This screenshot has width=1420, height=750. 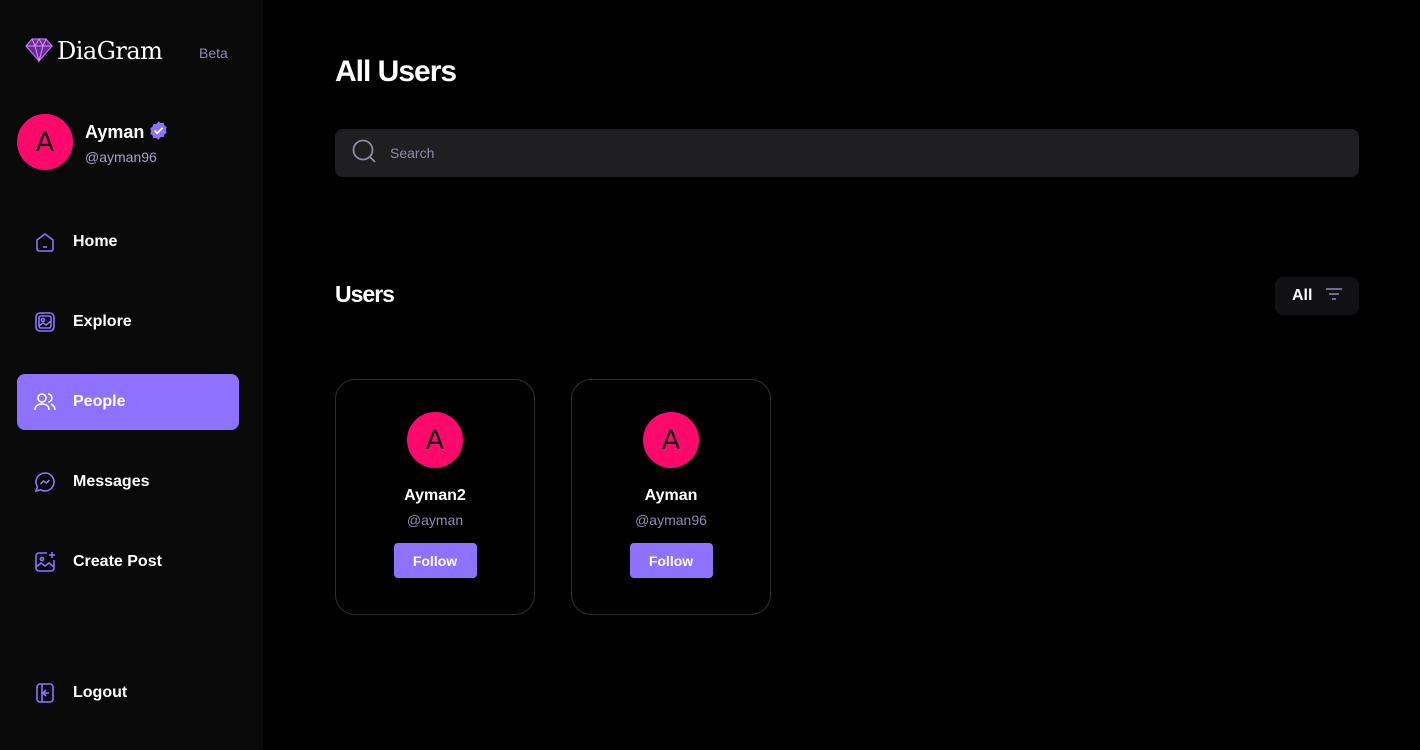 I want to click on search-bar, so click(x=847, y=153).